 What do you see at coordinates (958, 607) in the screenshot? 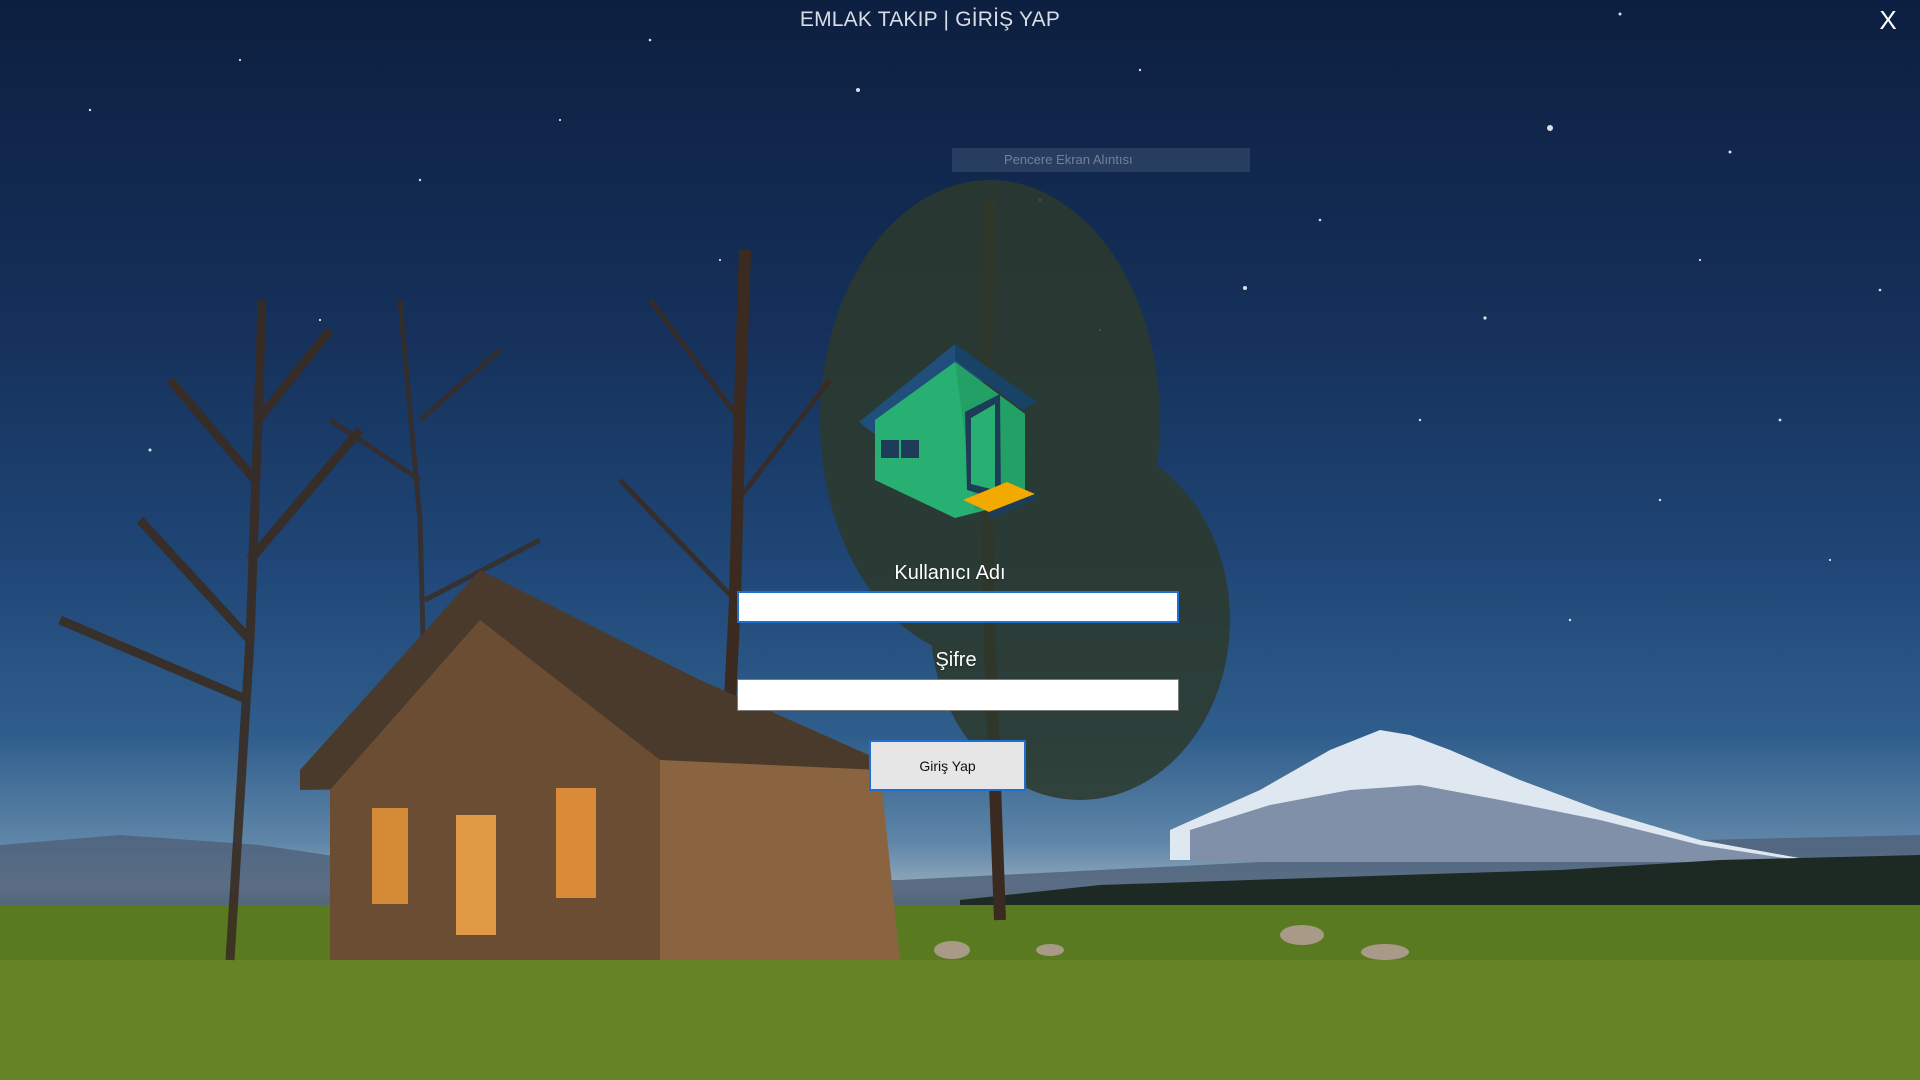
I see `username-input` at bounding box center [958, 607].